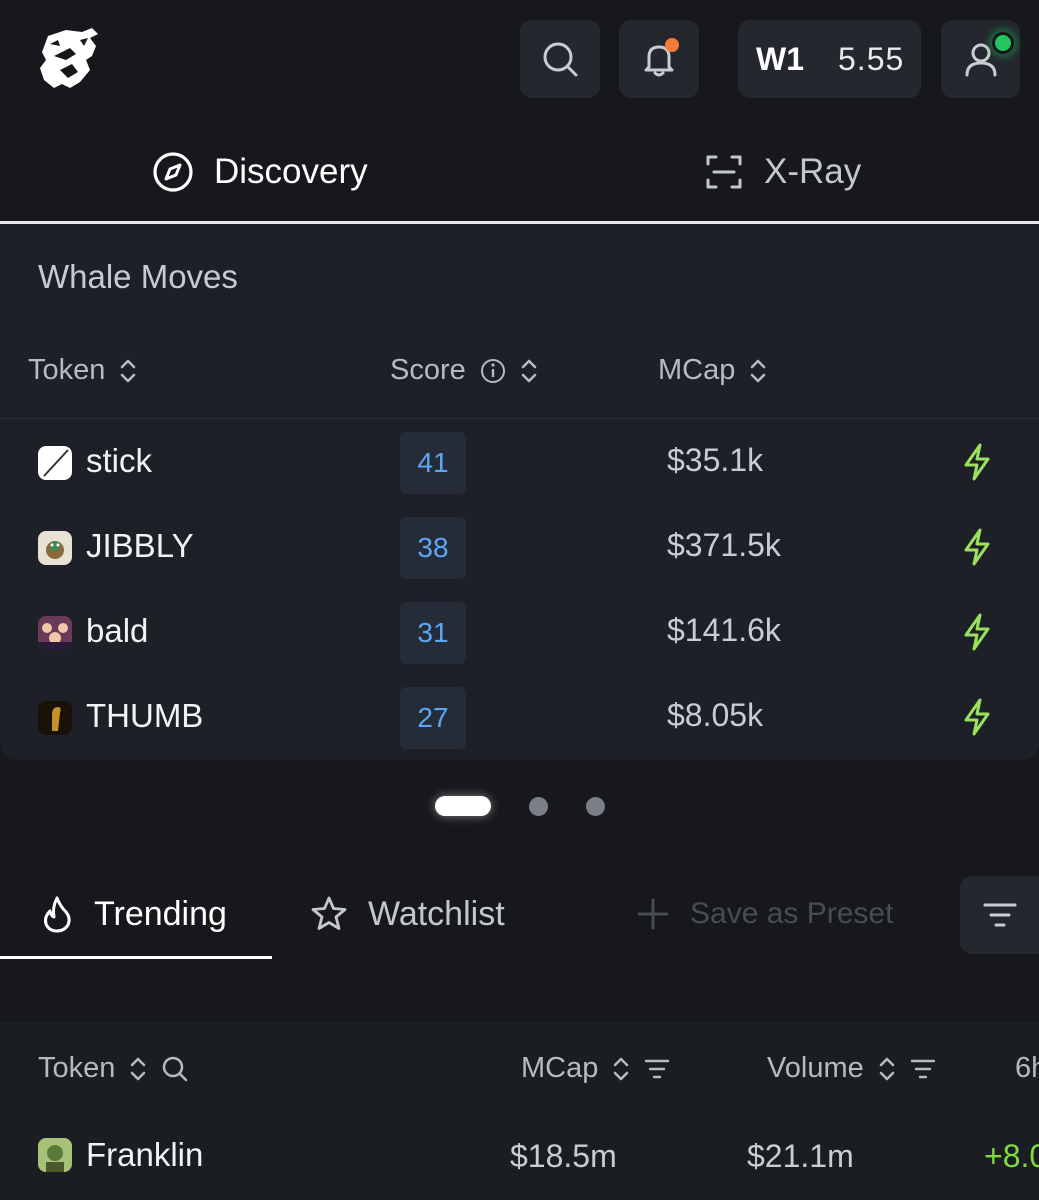  Describe the element at coordinates (428, 370) in the screenshot. I see `column-score-label: Score` at that location.